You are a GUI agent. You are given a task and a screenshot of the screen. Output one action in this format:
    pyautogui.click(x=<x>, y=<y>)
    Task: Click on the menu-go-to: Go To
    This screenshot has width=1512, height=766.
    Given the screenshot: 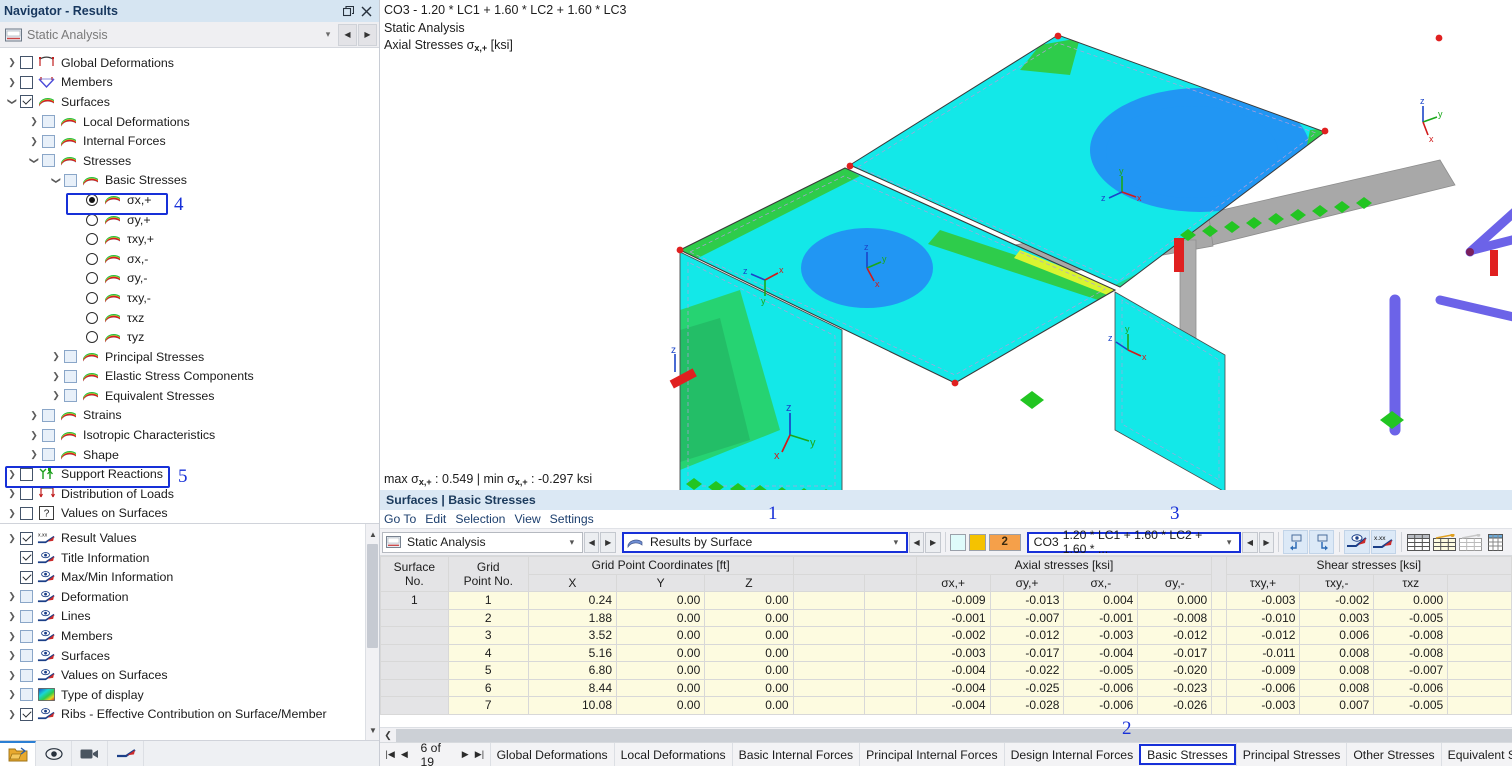 What is the action you would take?
    pyautogui.click(x=400, y=519)
    